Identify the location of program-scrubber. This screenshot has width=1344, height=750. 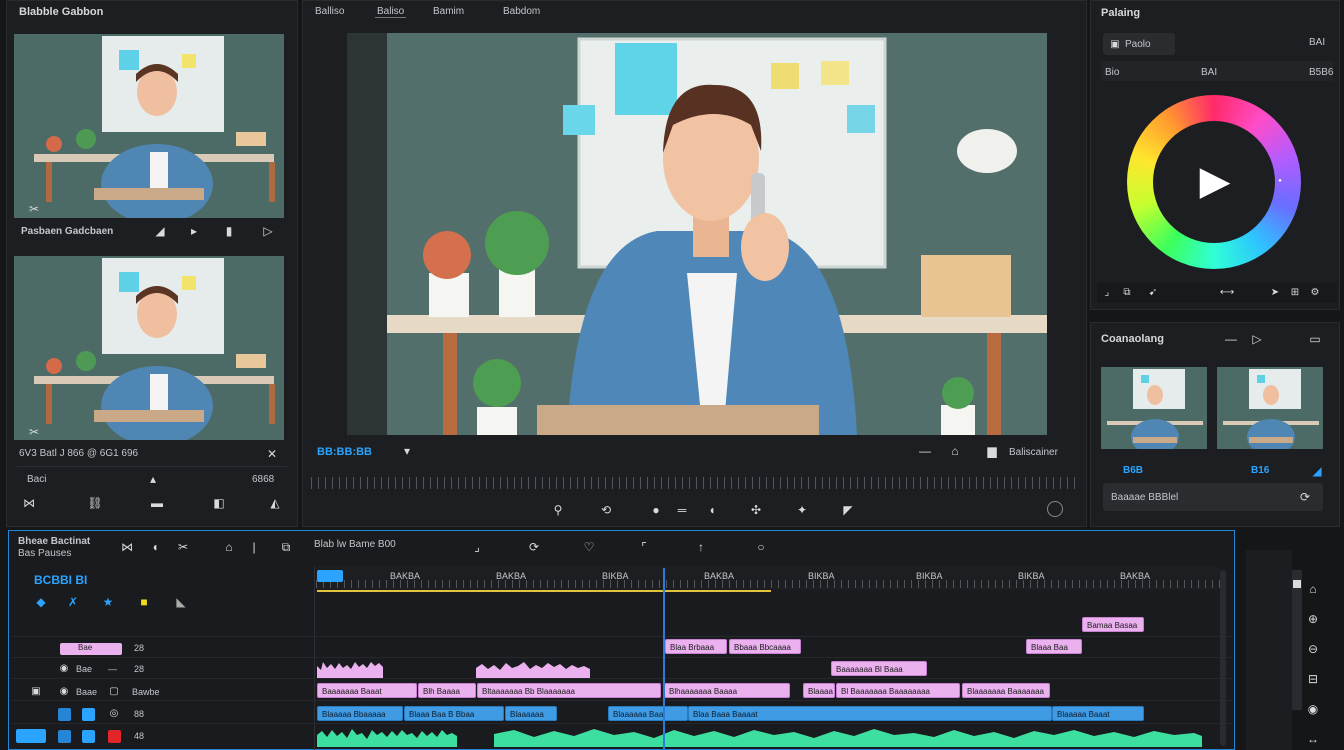
(695, 483).